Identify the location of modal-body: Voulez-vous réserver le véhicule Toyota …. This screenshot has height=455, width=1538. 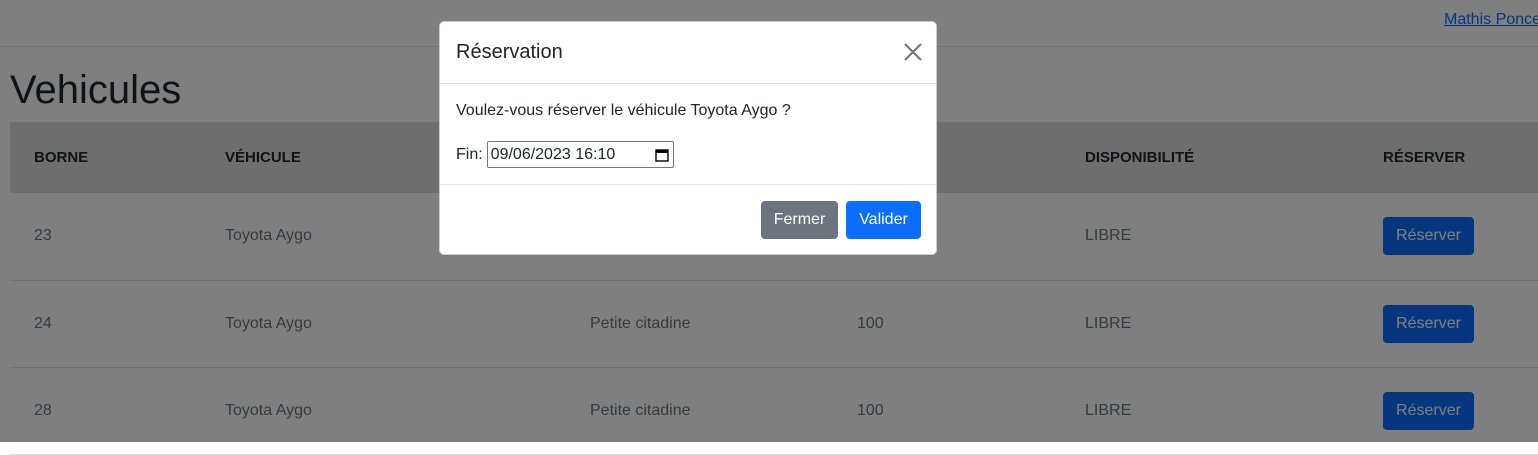
(688, 134).